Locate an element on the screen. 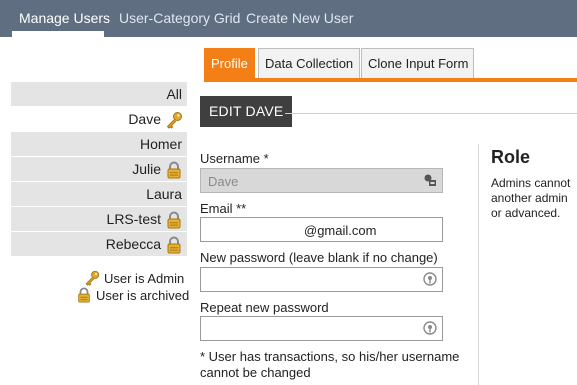  legend-admin-label: User is Admin is located at coordinates (144, 278).